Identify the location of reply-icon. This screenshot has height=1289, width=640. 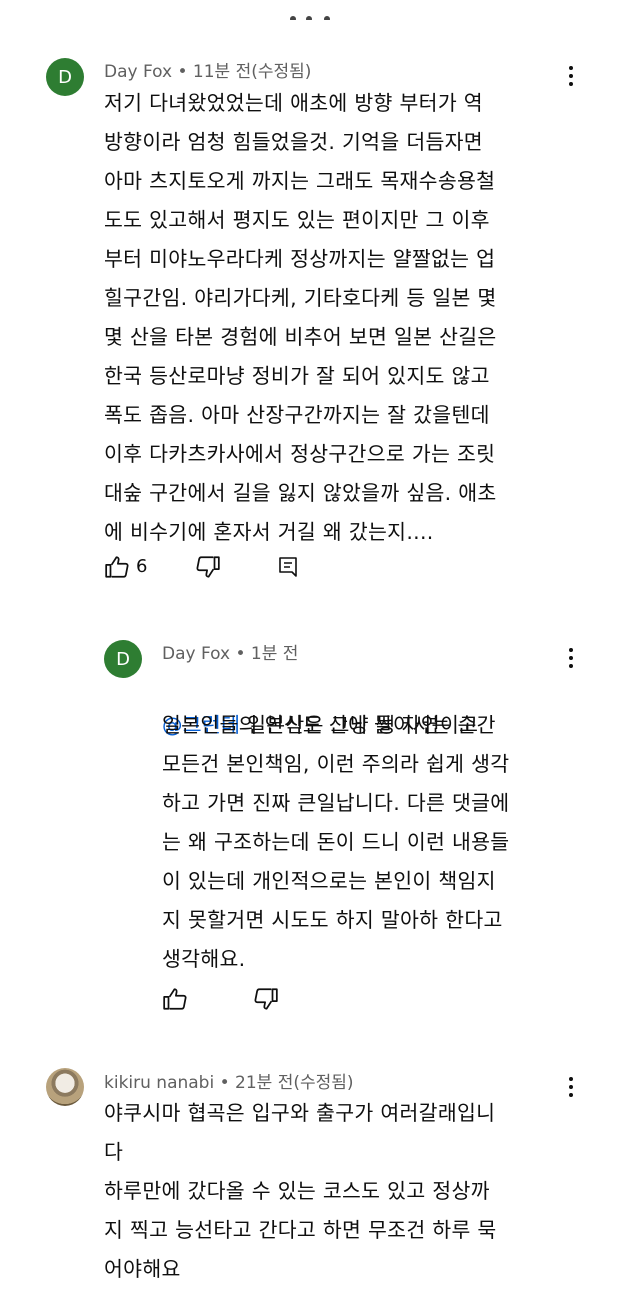
(288, 567).